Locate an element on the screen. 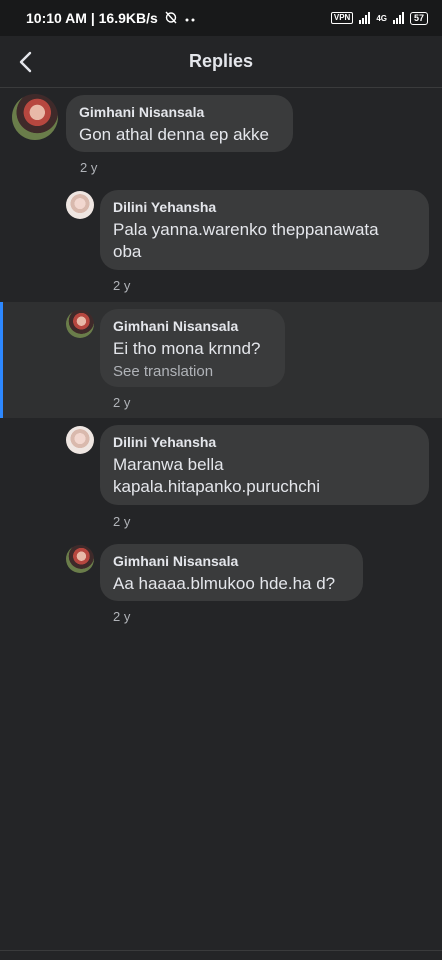 Image resolution: width=442 pixels, height=960 pixels. comment-text: Maranwa bella kapala.hitapanko.puruchchi is located at coordinates (264, 476).